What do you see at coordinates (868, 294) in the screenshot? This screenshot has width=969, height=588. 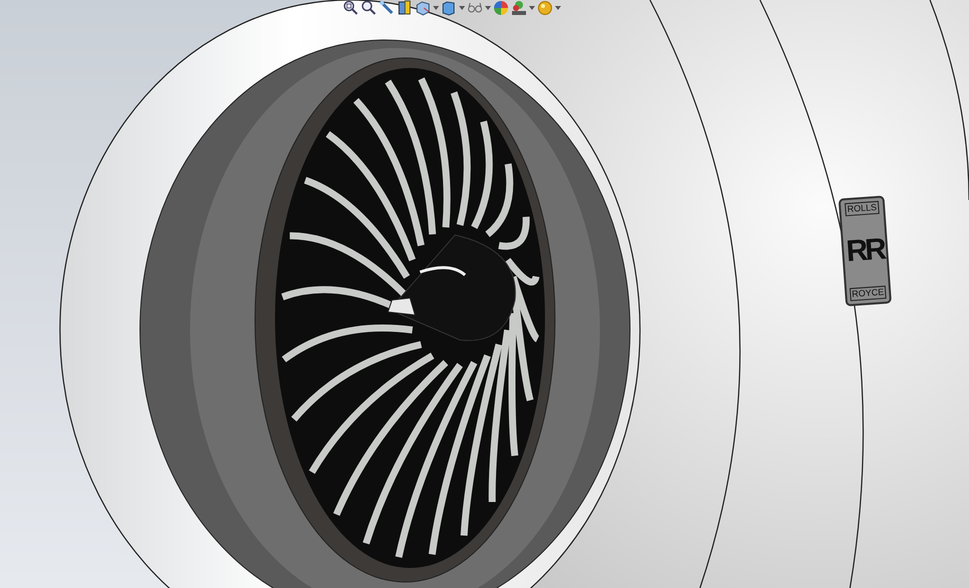 I see `emblem-bottom-text: ROYCE` at bounding box center [868, 294].